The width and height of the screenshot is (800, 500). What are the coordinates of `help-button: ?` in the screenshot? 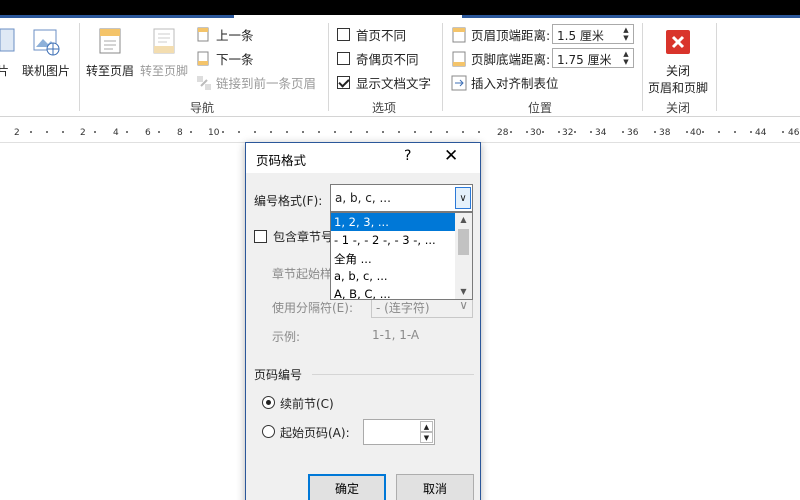 It's located at (407, 156).